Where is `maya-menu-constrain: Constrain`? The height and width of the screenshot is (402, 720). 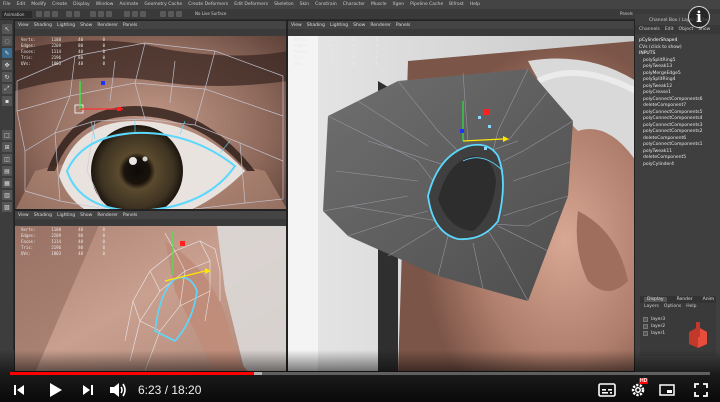
maya-menu-constrain: Constrain is located at coordinates (326, 4).